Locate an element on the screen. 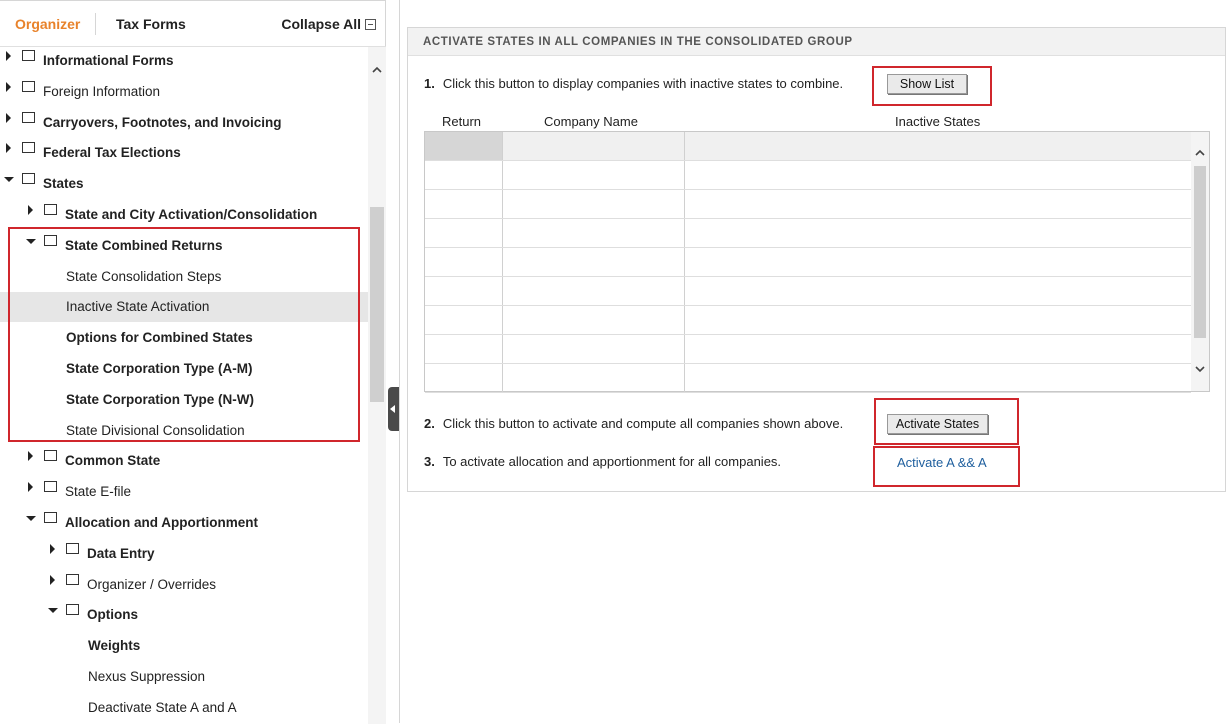 The width and height of the screenshot is (1227, 724). tree-item: Informational Forms is located at coordinates (184, 61).